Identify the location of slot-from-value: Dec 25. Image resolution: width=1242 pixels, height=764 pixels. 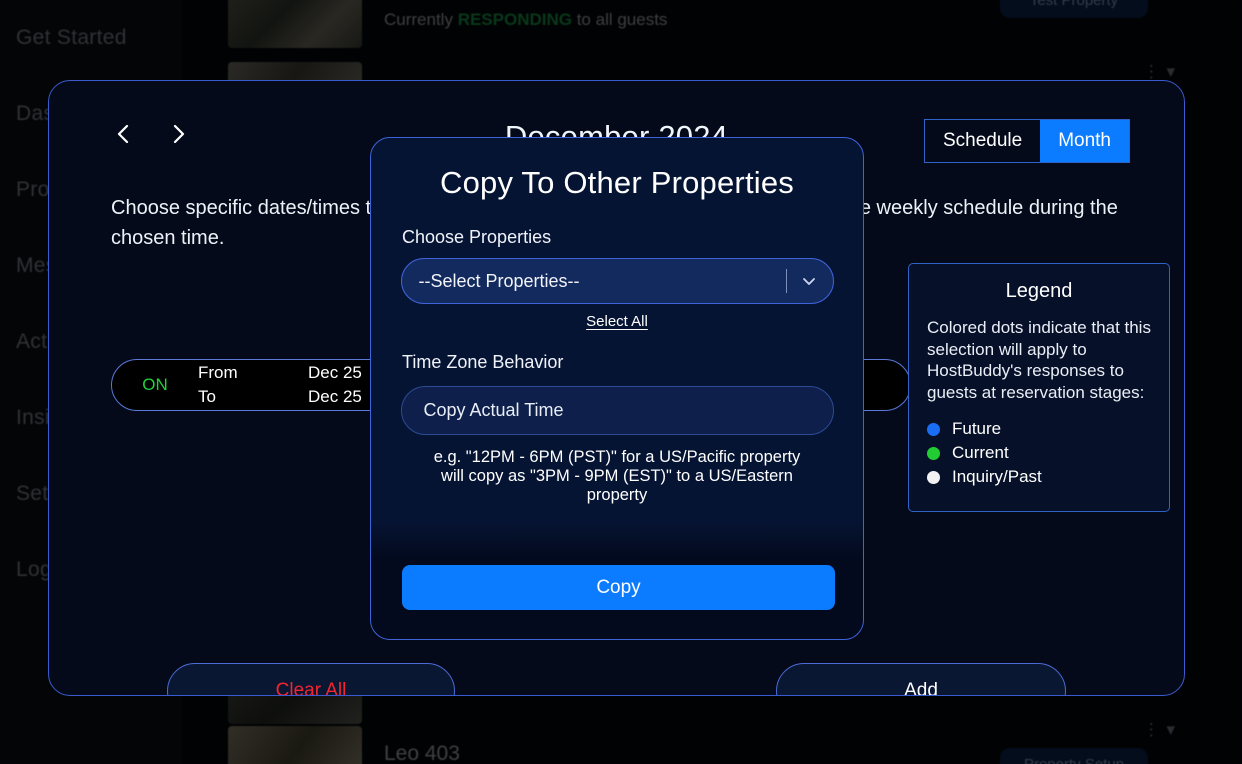
(335, 373).